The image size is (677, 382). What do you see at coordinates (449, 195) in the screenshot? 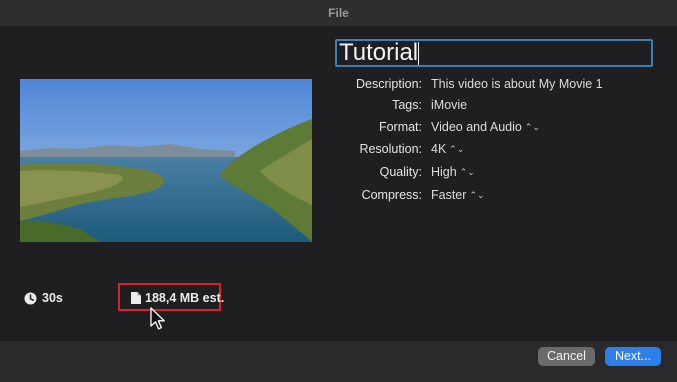
I see `compress-value: Faster` at bounding box center [449, 195].